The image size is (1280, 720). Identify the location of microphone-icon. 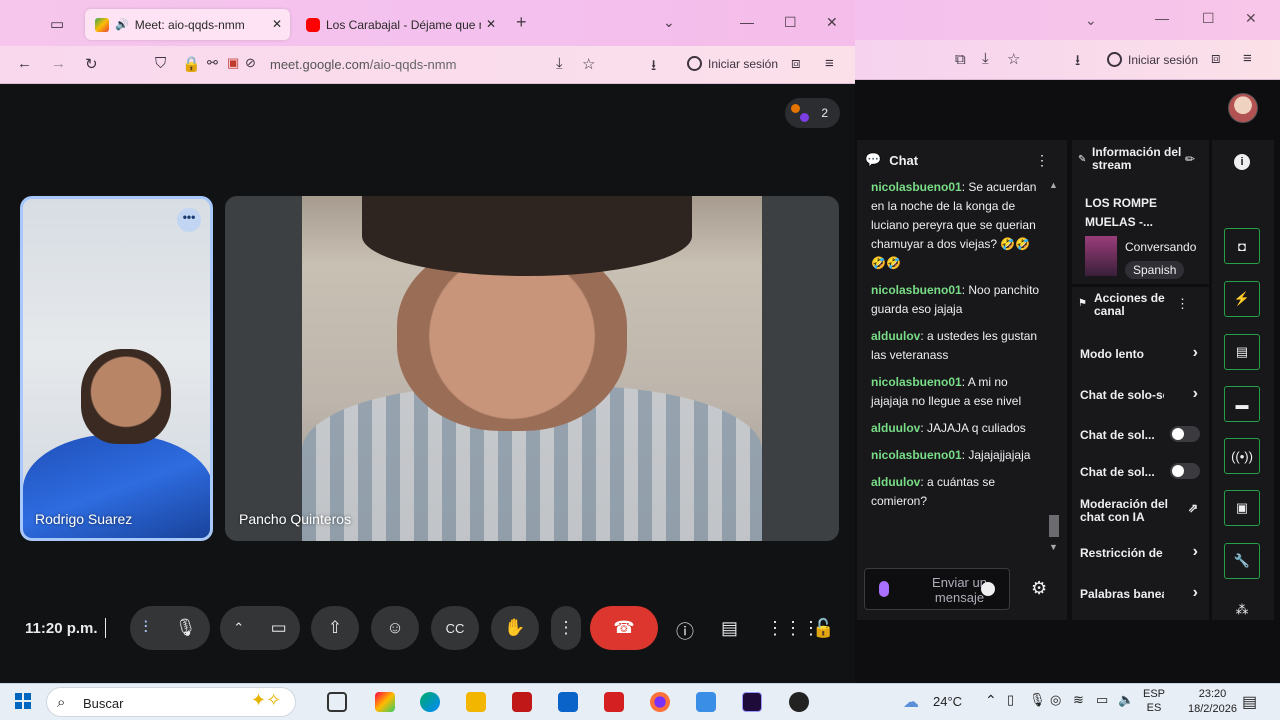
(884, 589).